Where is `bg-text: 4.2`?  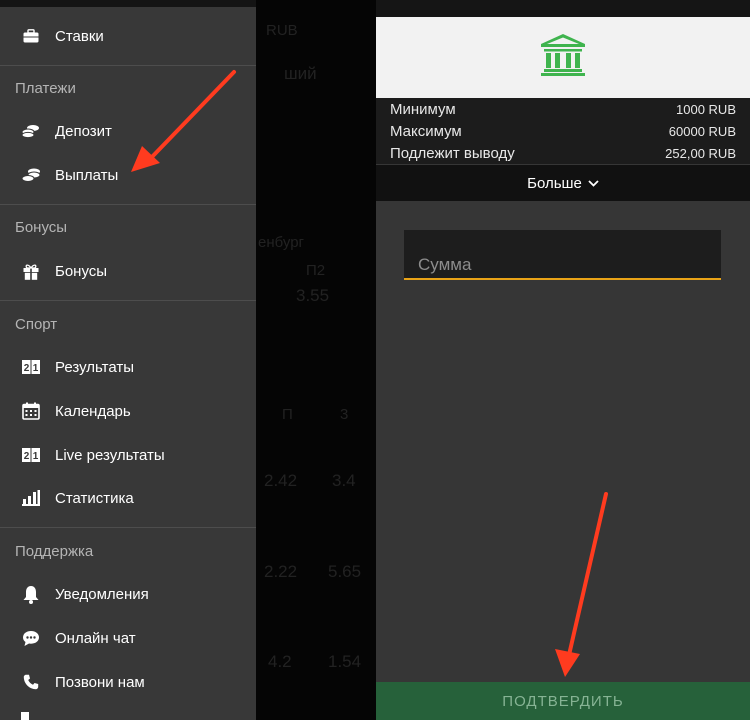
bg-text: 4.2 is located at coordinates (280, 661).